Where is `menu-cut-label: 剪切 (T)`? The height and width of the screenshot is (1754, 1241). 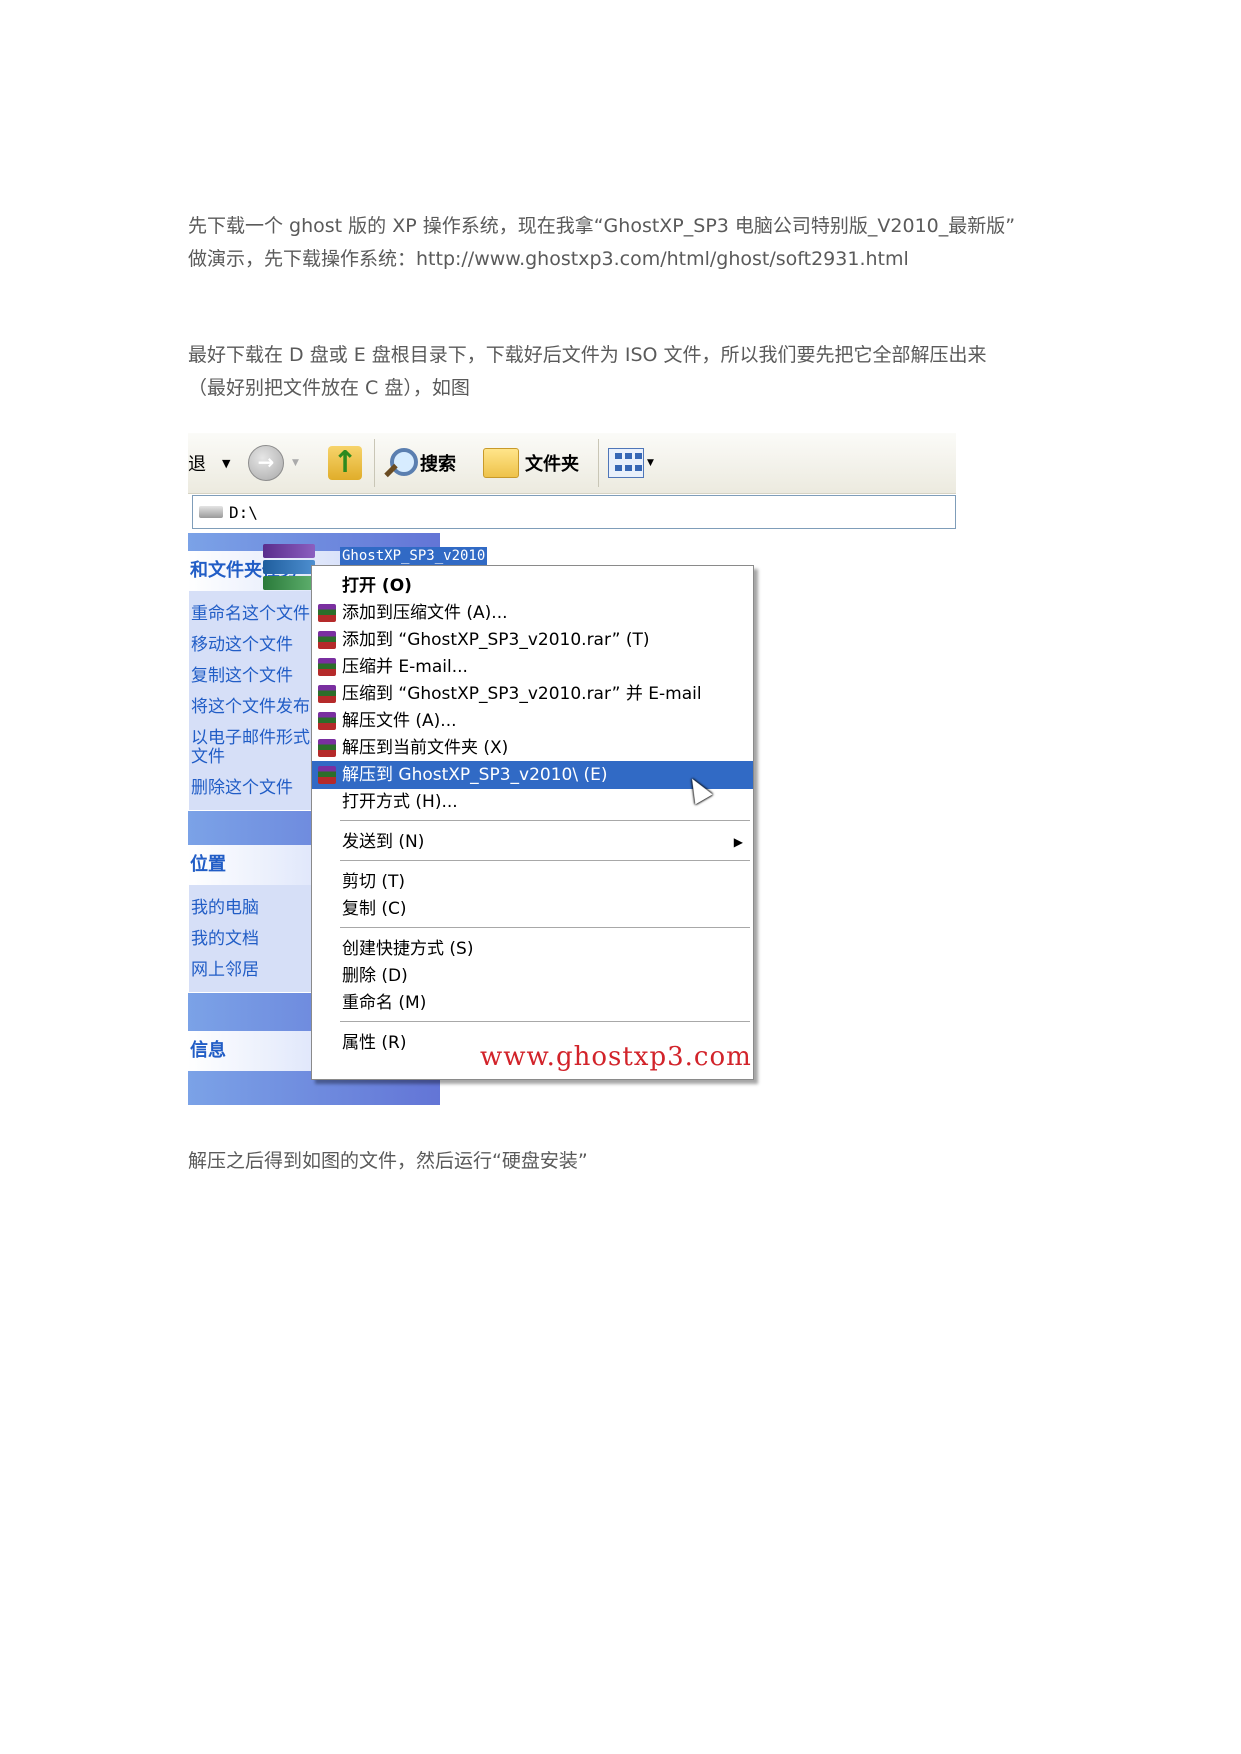
menu-cut-label: 剪切 (T) is located at coordinates (374, 882).